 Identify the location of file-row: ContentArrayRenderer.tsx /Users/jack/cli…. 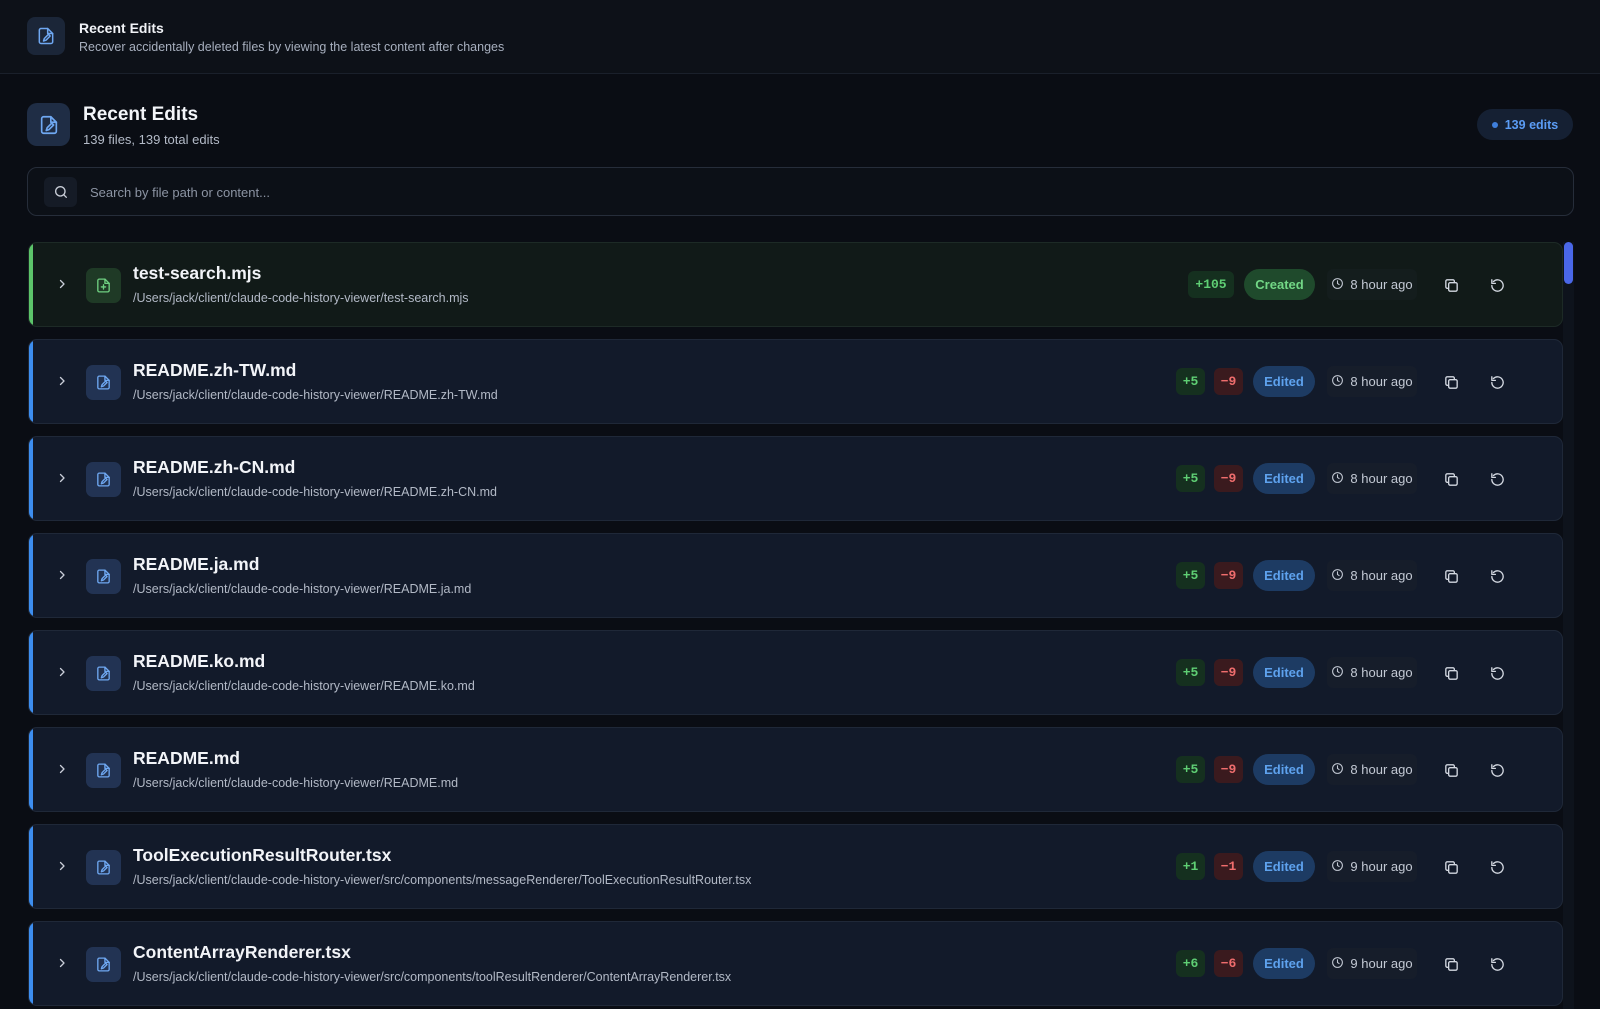
(795, 963).